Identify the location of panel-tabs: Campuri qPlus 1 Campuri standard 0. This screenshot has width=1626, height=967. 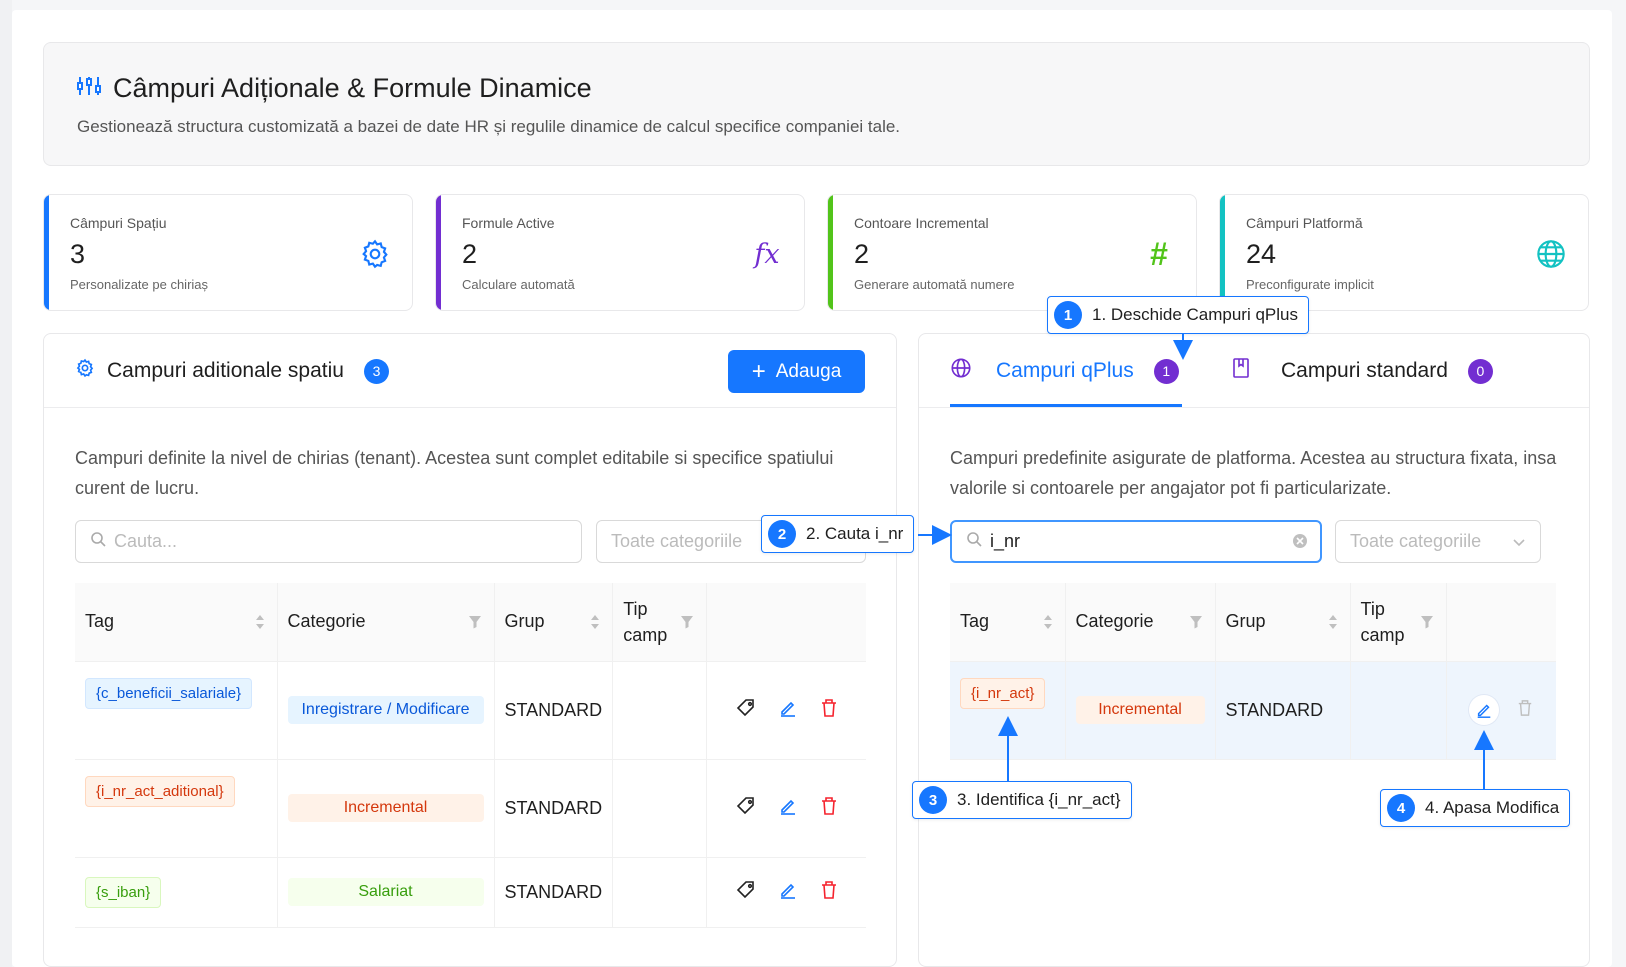
(1254, 371).